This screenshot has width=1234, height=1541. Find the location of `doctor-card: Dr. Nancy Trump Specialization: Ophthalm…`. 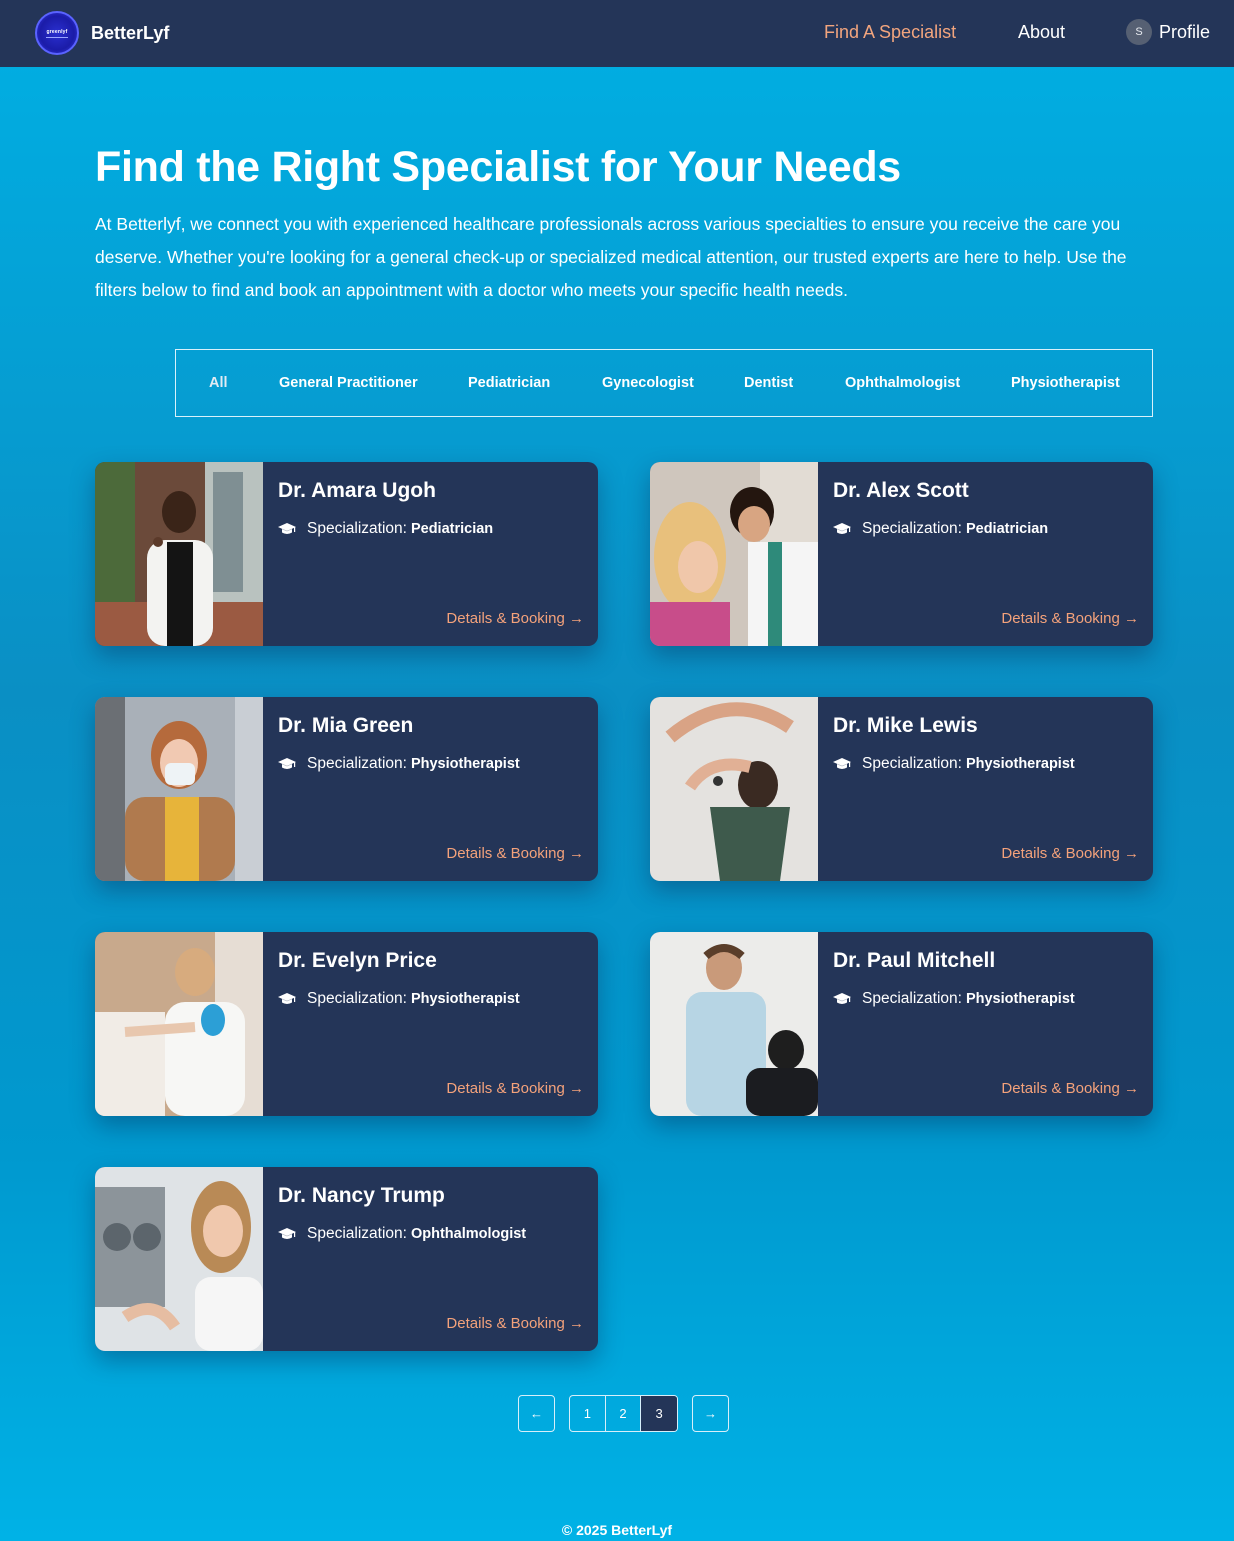

doctor-card: Dr. Nancy Trump Specialization: Ophthalm… is located at coordinates (346, 1259).